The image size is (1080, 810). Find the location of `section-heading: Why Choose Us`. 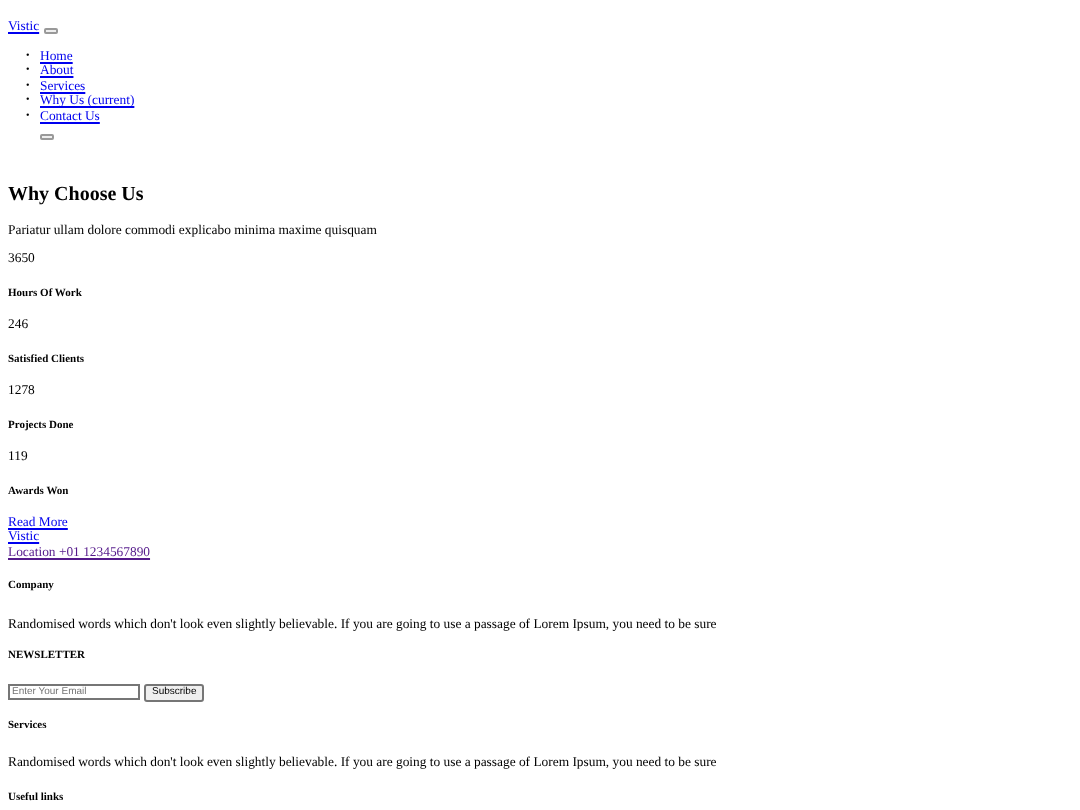

section-heading: Why Choose Us is located at coordinates (77, 196).